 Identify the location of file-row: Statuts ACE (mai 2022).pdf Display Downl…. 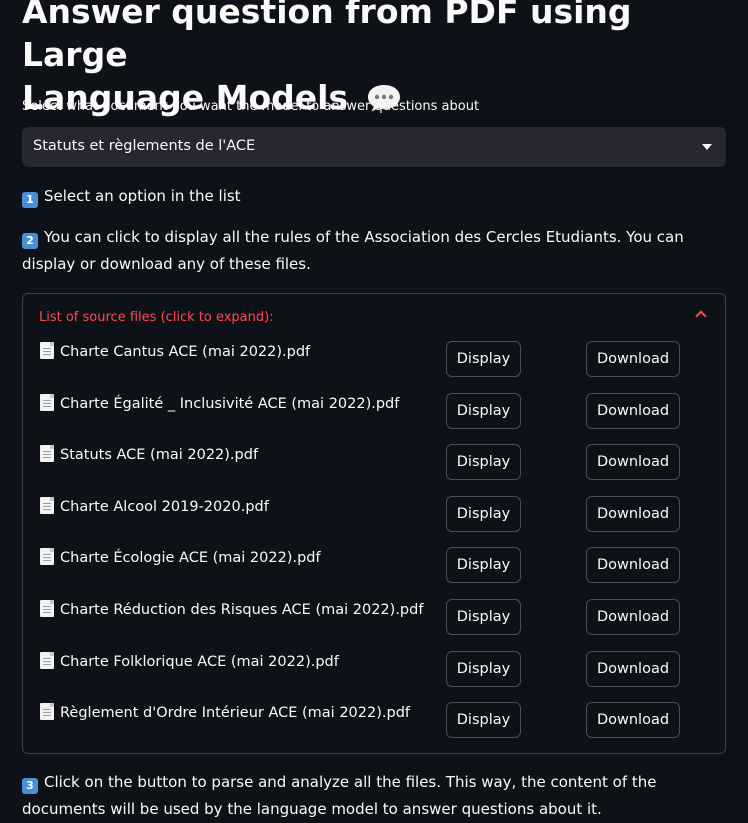
(374, 464).